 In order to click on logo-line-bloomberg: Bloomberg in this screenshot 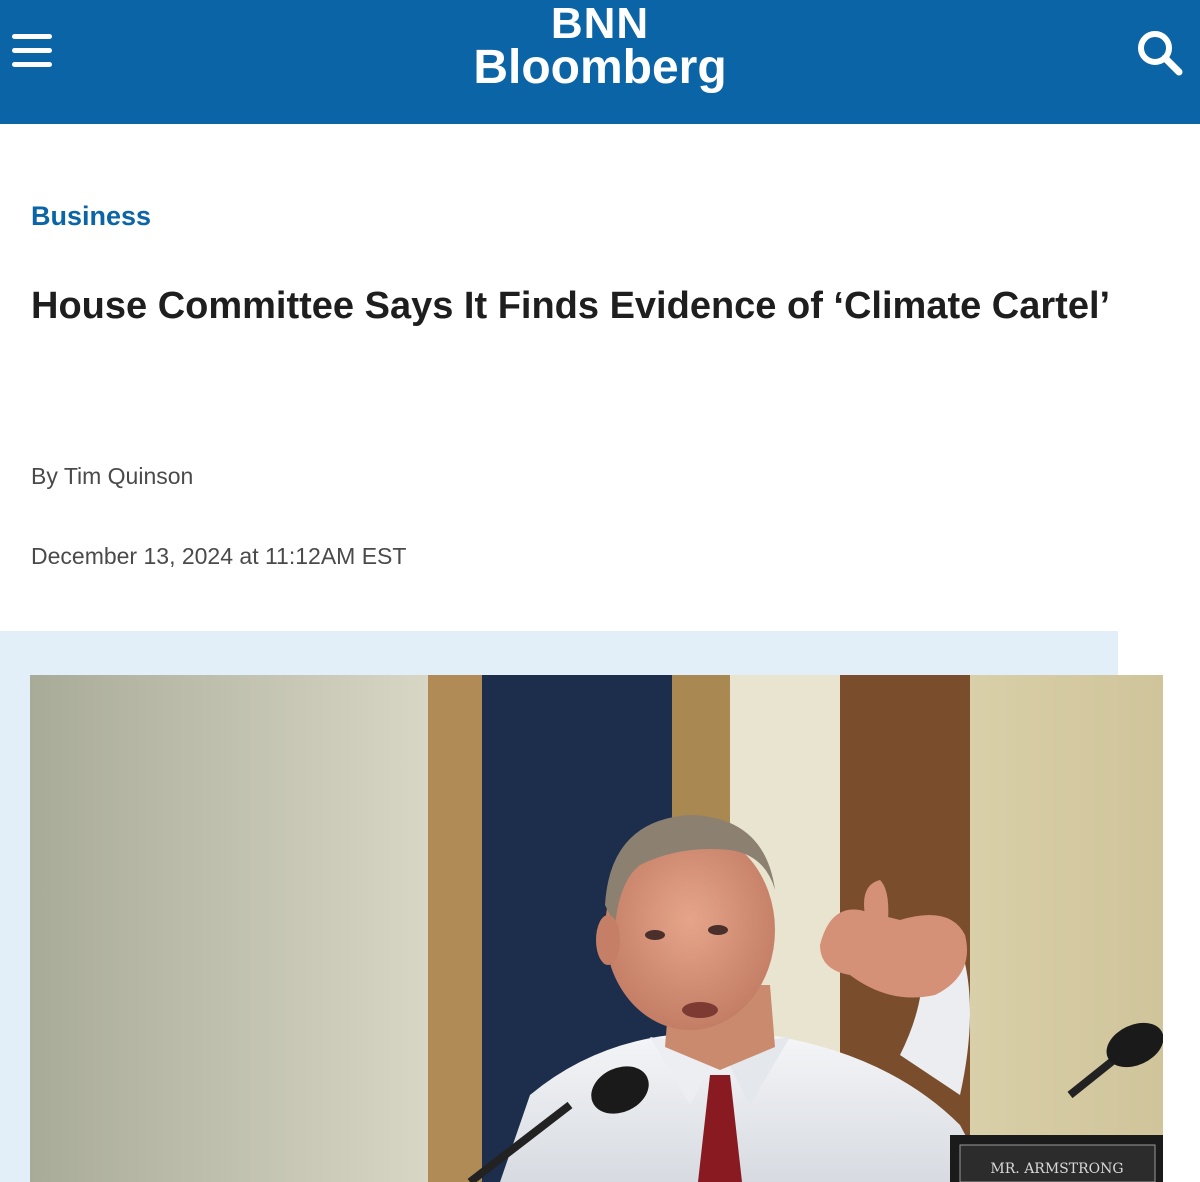, I will do `click(600, 67)`.